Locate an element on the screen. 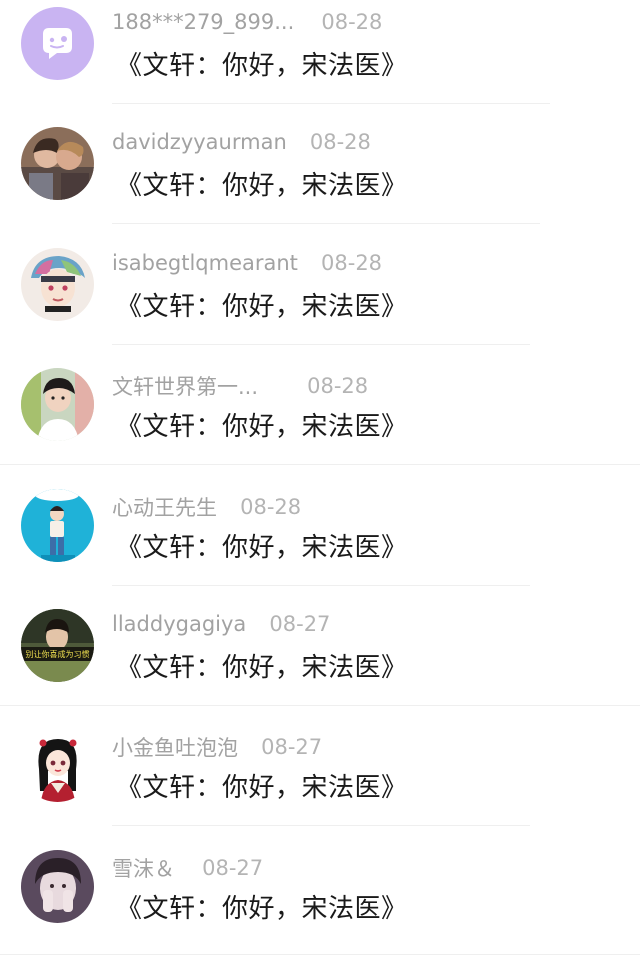 The width and height of the screenshot is (640, 963). anime-girl-avatar-icon is located at coordinates (57, 765).